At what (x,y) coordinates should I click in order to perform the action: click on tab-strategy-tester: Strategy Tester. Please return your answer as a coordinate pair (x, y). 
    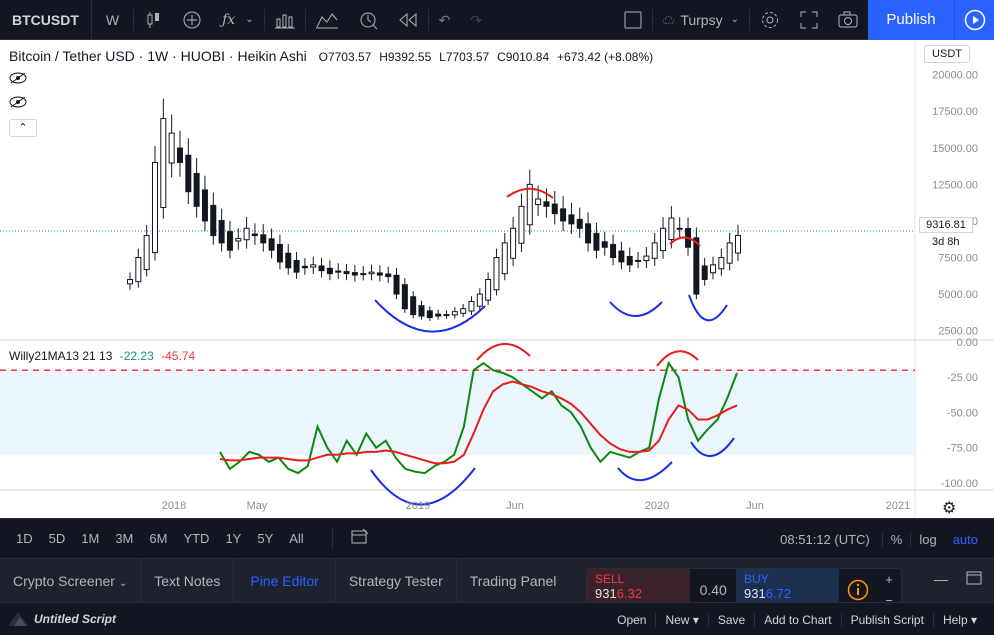
    Looking at the image, I should click on (396, 580).